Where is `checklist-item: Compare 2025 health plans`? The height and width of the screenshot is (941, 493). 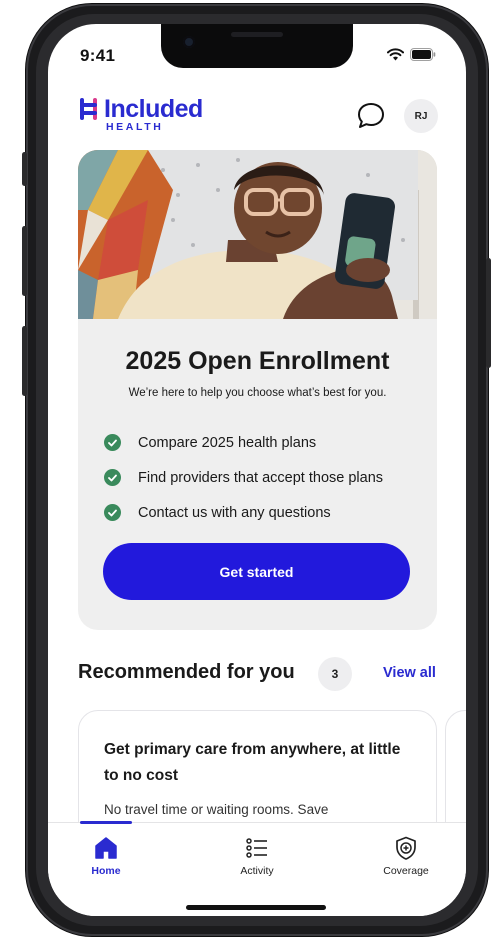
checklist-item: Compare 2025 health plans is located at coordinates (243, 442).